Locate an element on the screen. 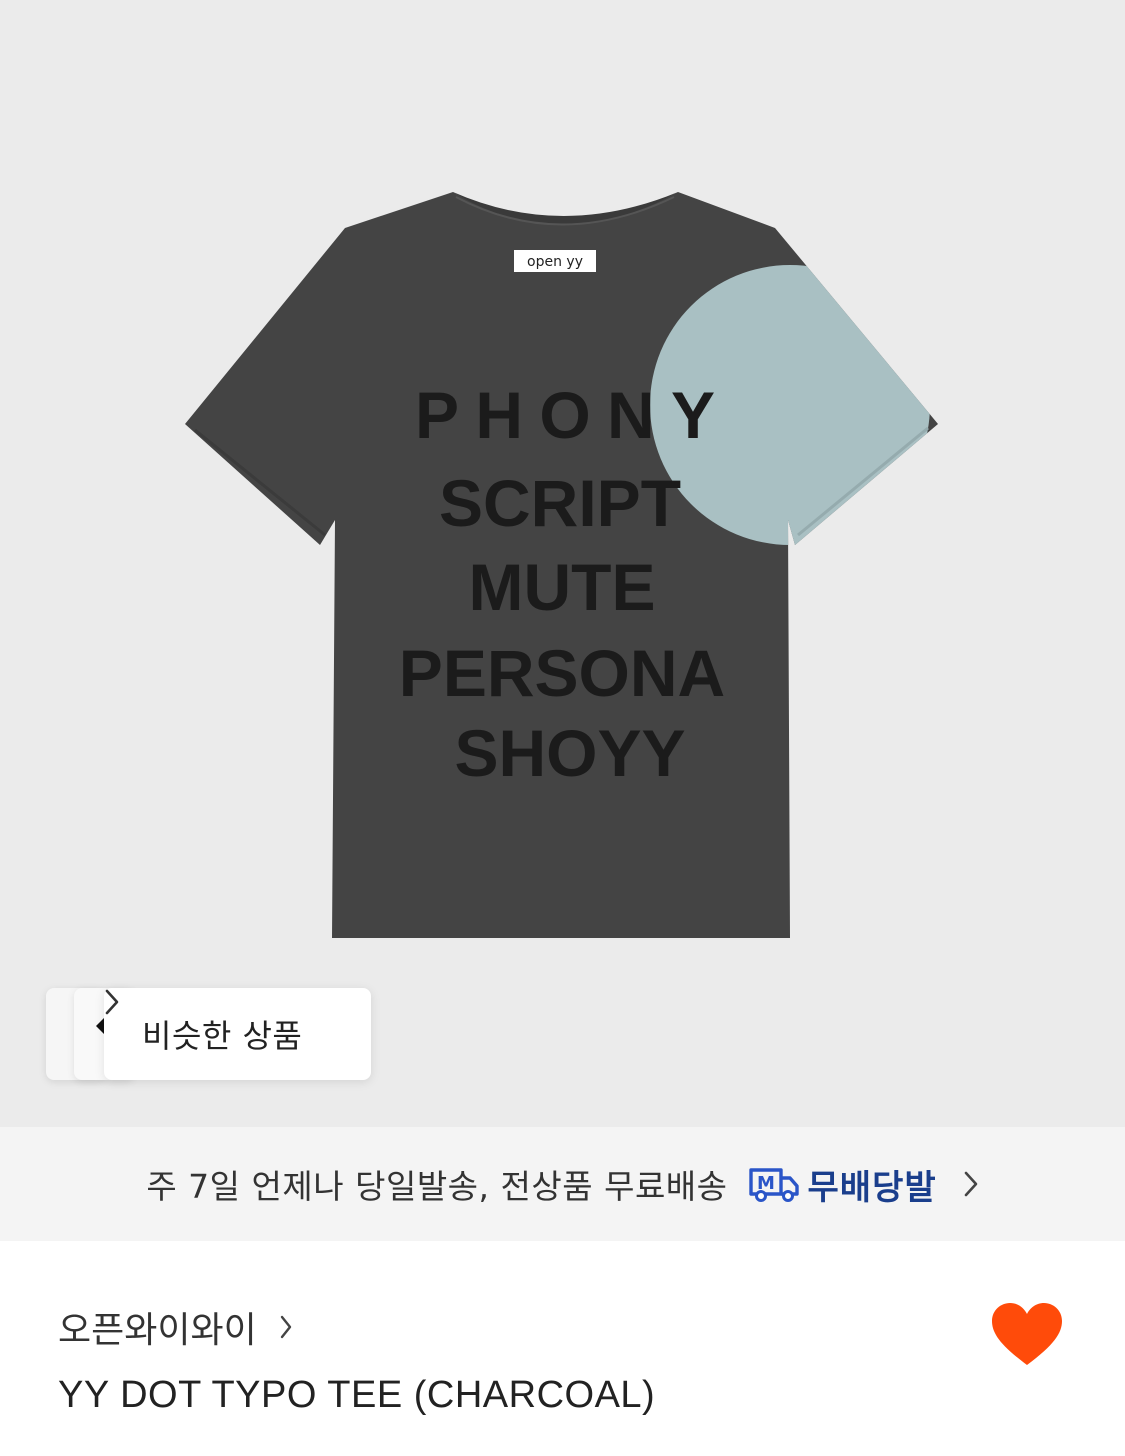  brand-tag-text: open yy is located at coordinates (555, 262).